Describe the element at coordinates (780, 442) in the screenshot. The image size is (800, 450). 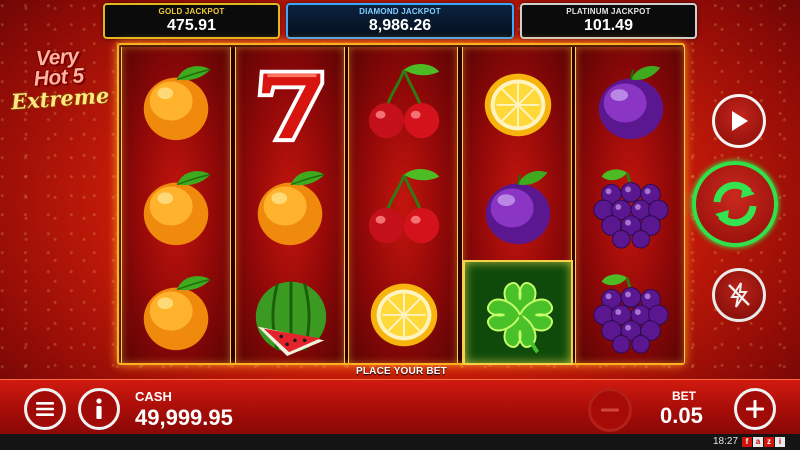
I see `brand-letter: i` at that location.